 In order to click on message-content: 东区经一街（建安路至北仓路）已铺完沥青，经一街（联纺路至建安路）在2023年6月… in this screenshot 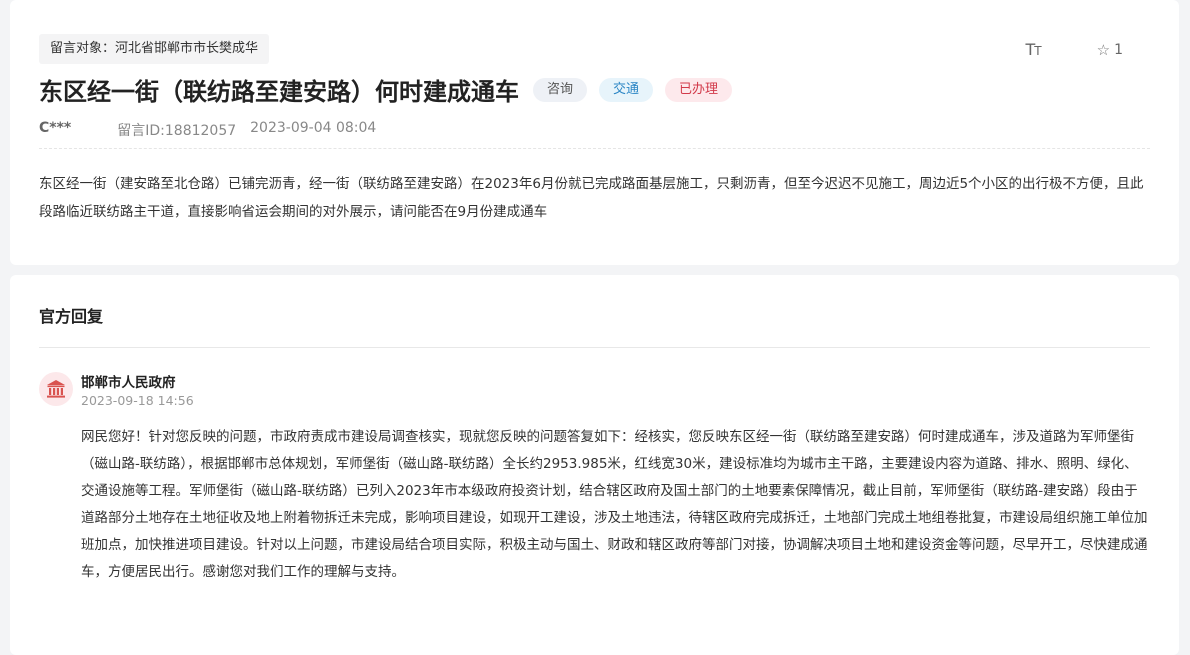, I will do `click(591, 198)`.